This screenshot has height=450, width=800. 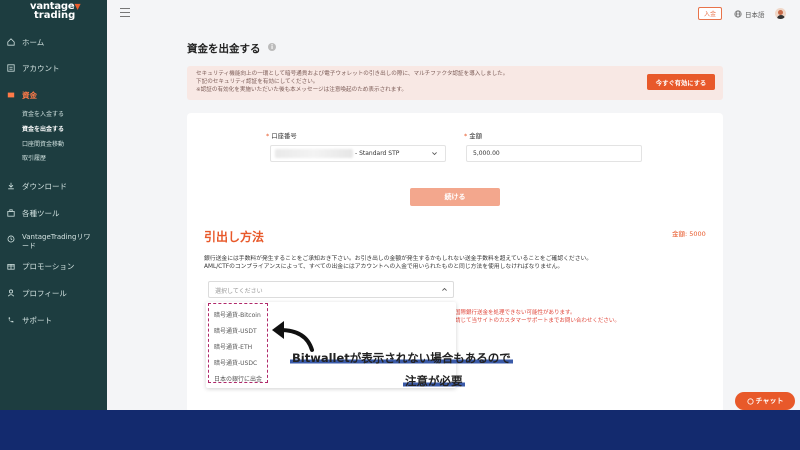 I want to click on sidebar-sub-history: 取引履歴, so click(x=34, y=158).